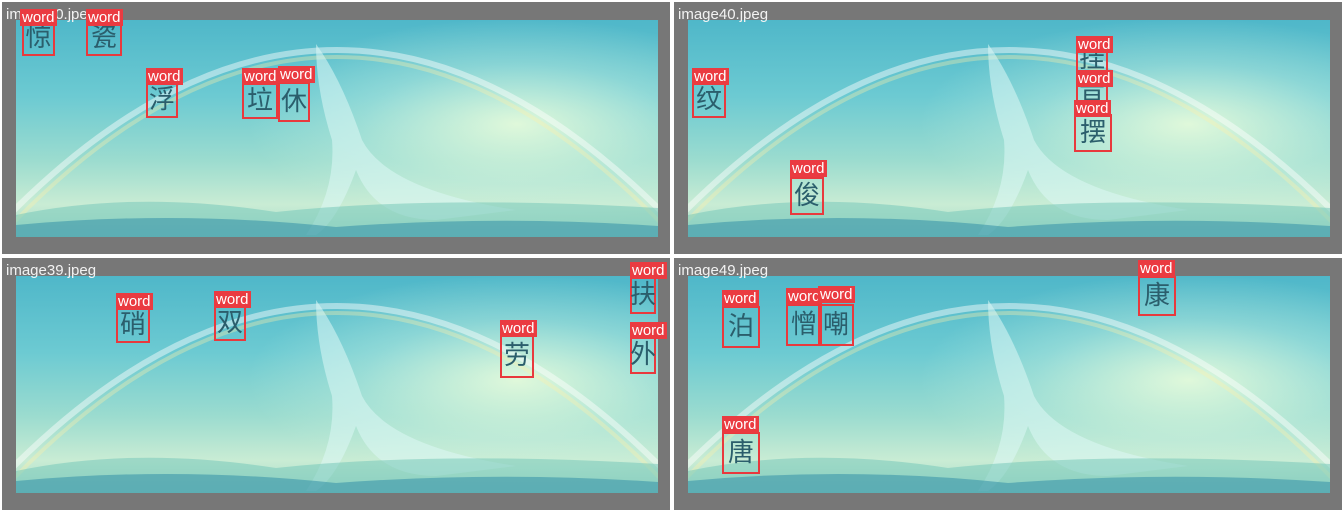 Image resolution: width=1344 pixels, height=512 pixels. Describe the element at coordinates (1091, 59) in the screenshot. I see `detected-character: 挂` at that location.